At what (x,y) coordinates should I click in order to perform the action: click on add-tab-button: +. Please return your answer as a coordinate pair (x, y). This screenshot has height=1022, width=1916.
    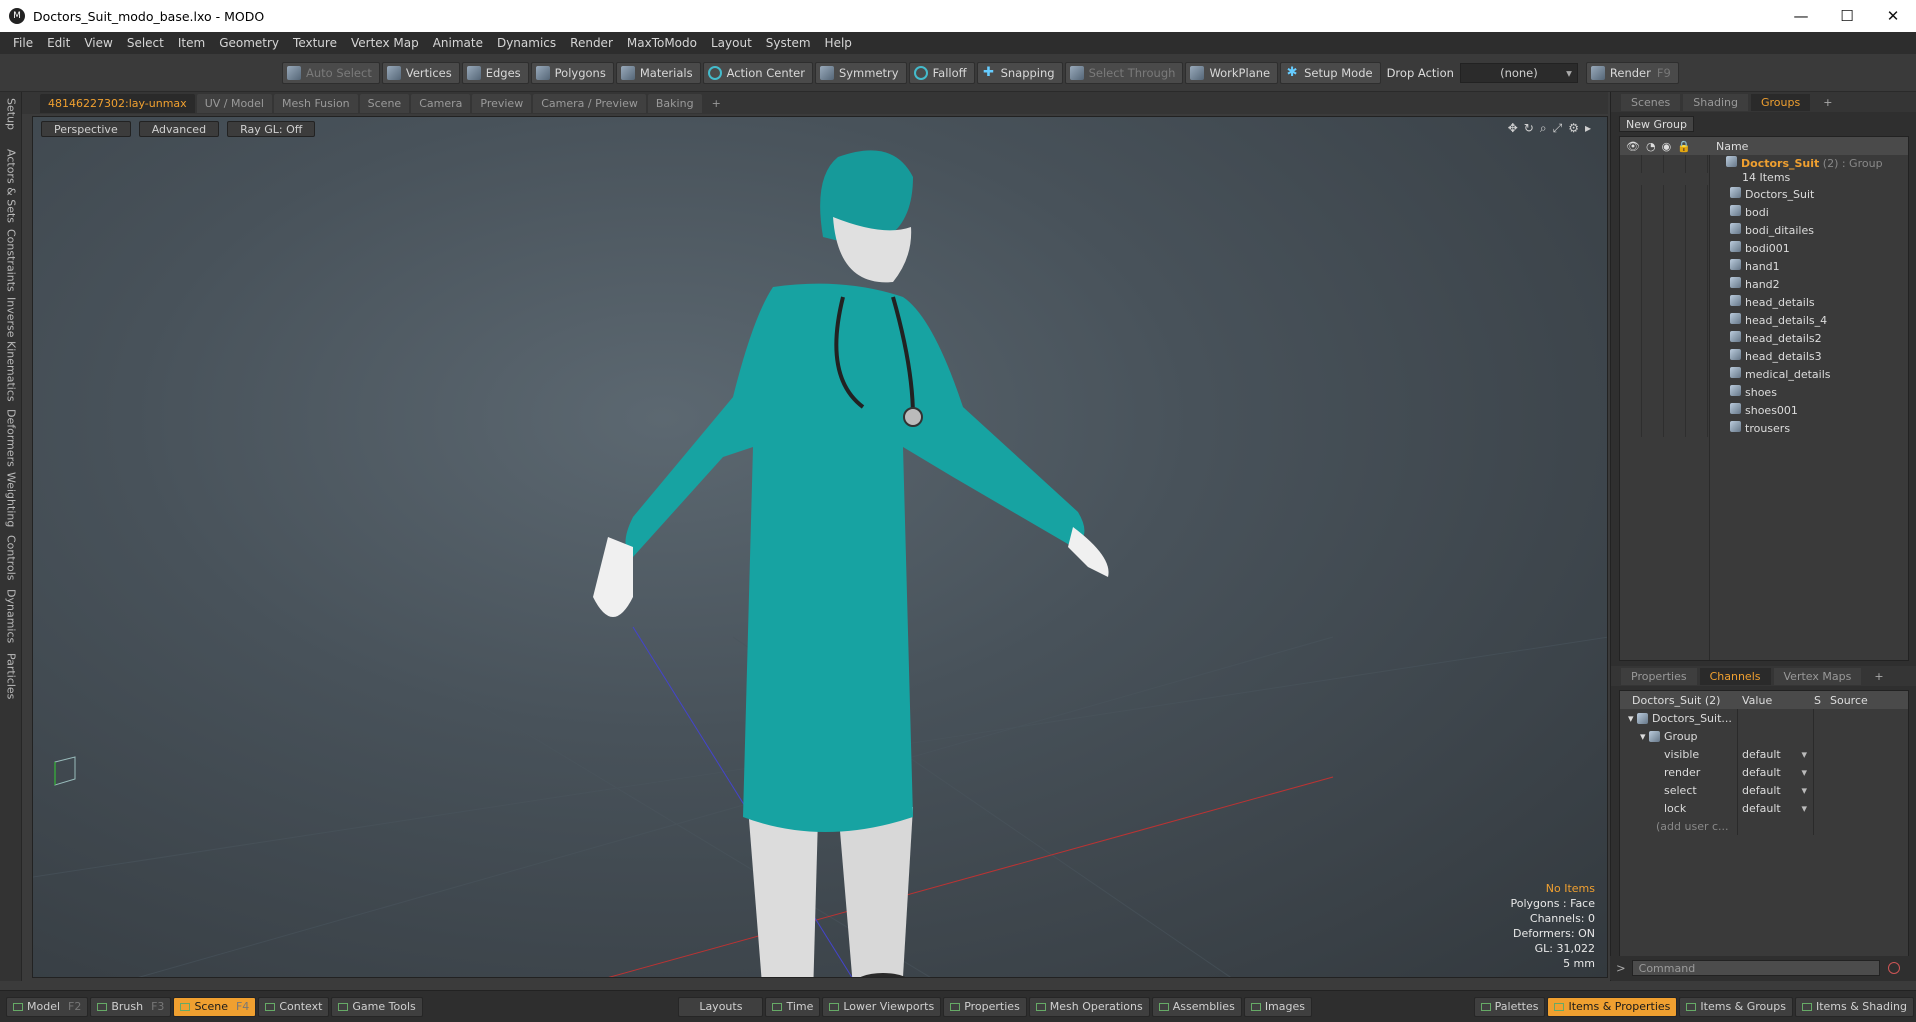
    Looking at the image, I should click on (716, 103).